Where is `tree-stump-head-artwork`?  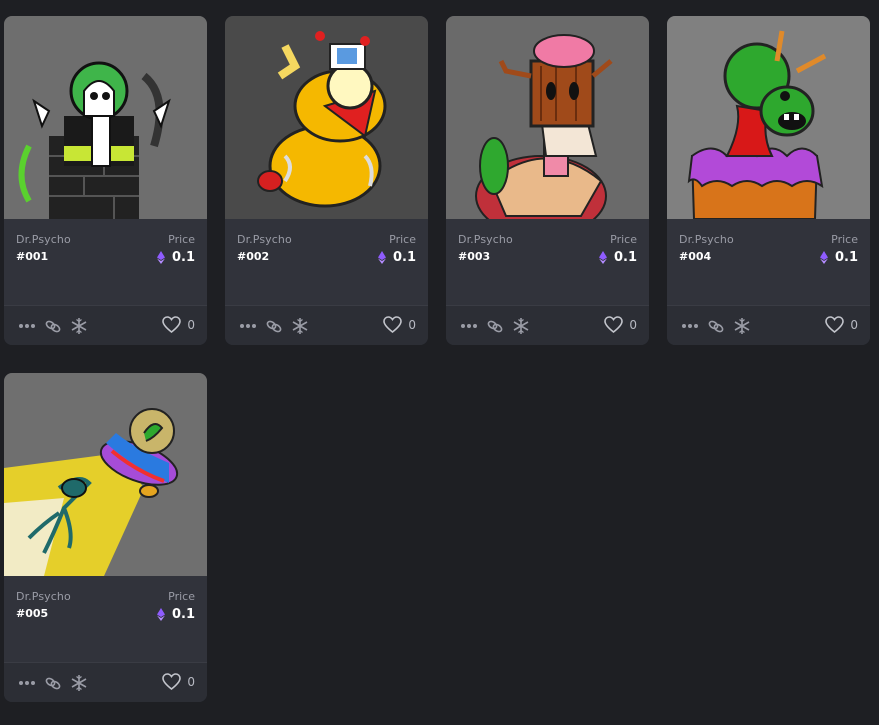 tree-stump-head-artwork is located at coordinates (547, 117).